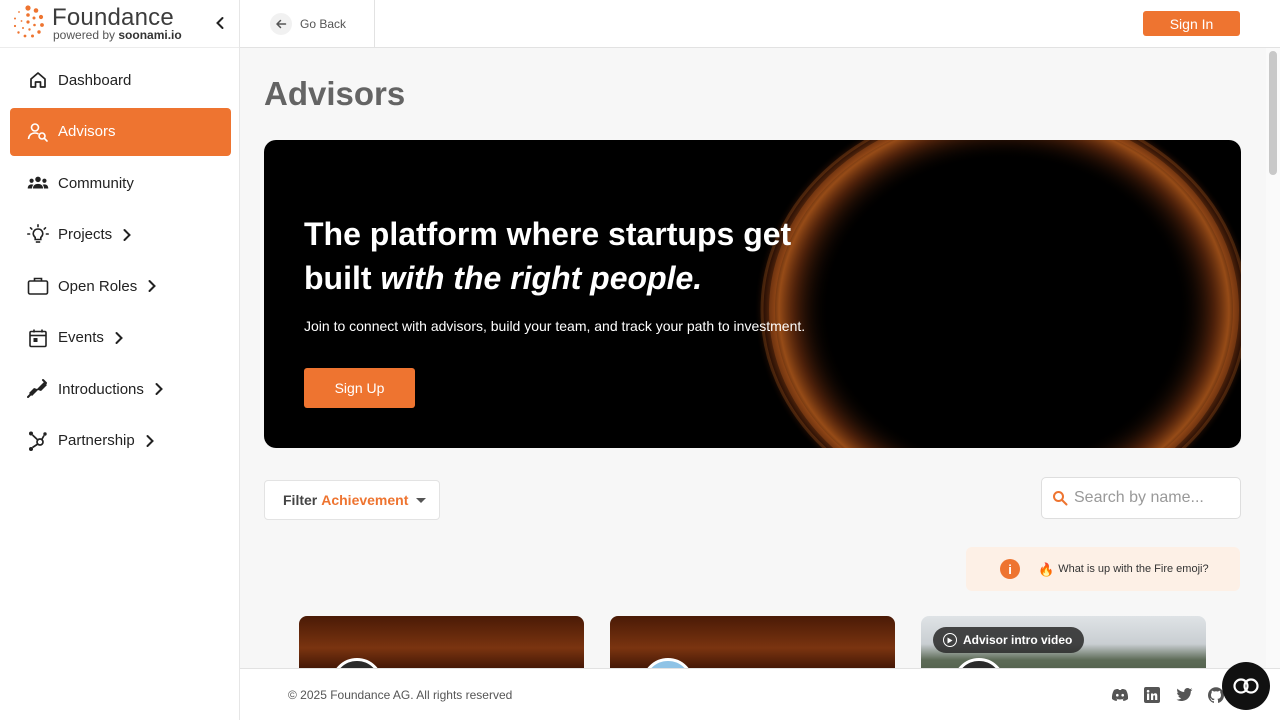 This screenshot has width=1280, height=720. Describe the element at coordinates (1060, 498) in the screenshot. I see `search-icon` at that location.